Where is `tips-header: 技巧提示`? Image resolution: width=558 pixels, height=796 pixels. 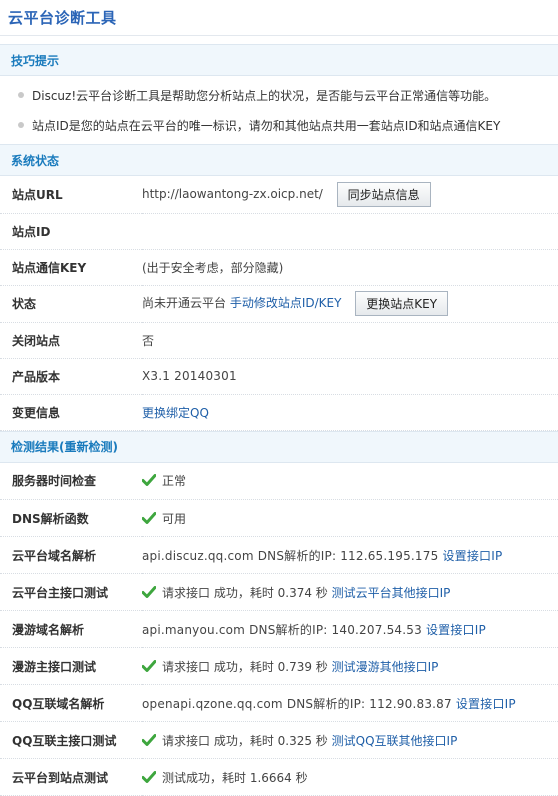
tips-header: 技巧提示 is located at coordinates (279, 60).